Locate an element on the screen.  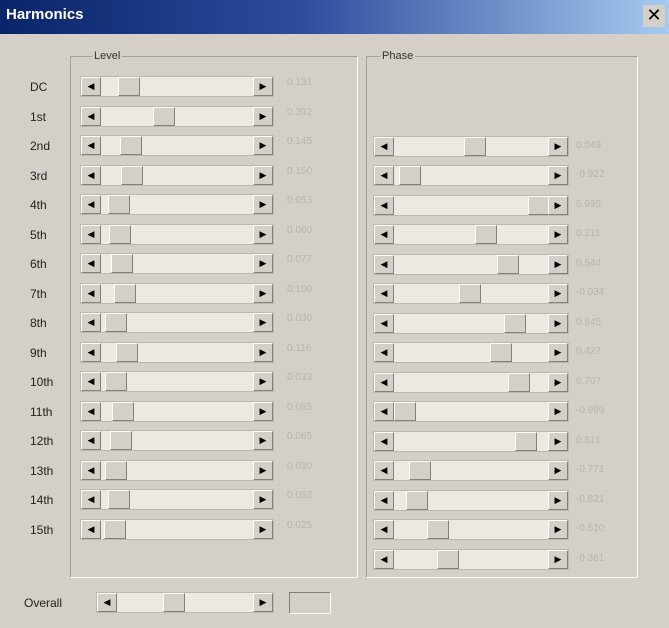
overall-scroll-left-arrow-icon: ◀ is located at coordinates (107, 602).